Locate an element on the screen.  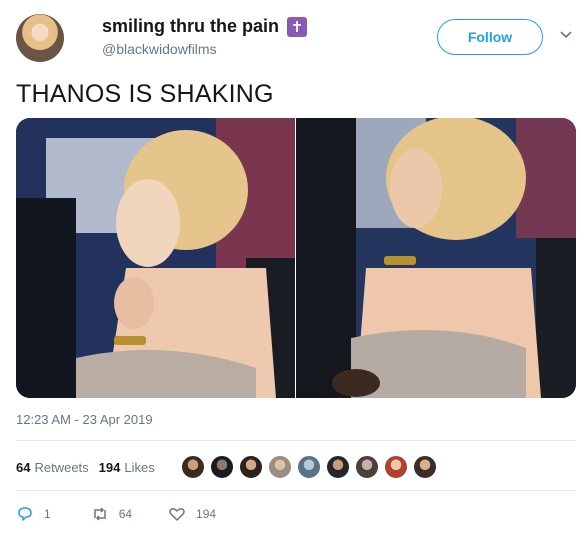
user-handle: @blackwidowfilms is located at coordinates (159, 49).